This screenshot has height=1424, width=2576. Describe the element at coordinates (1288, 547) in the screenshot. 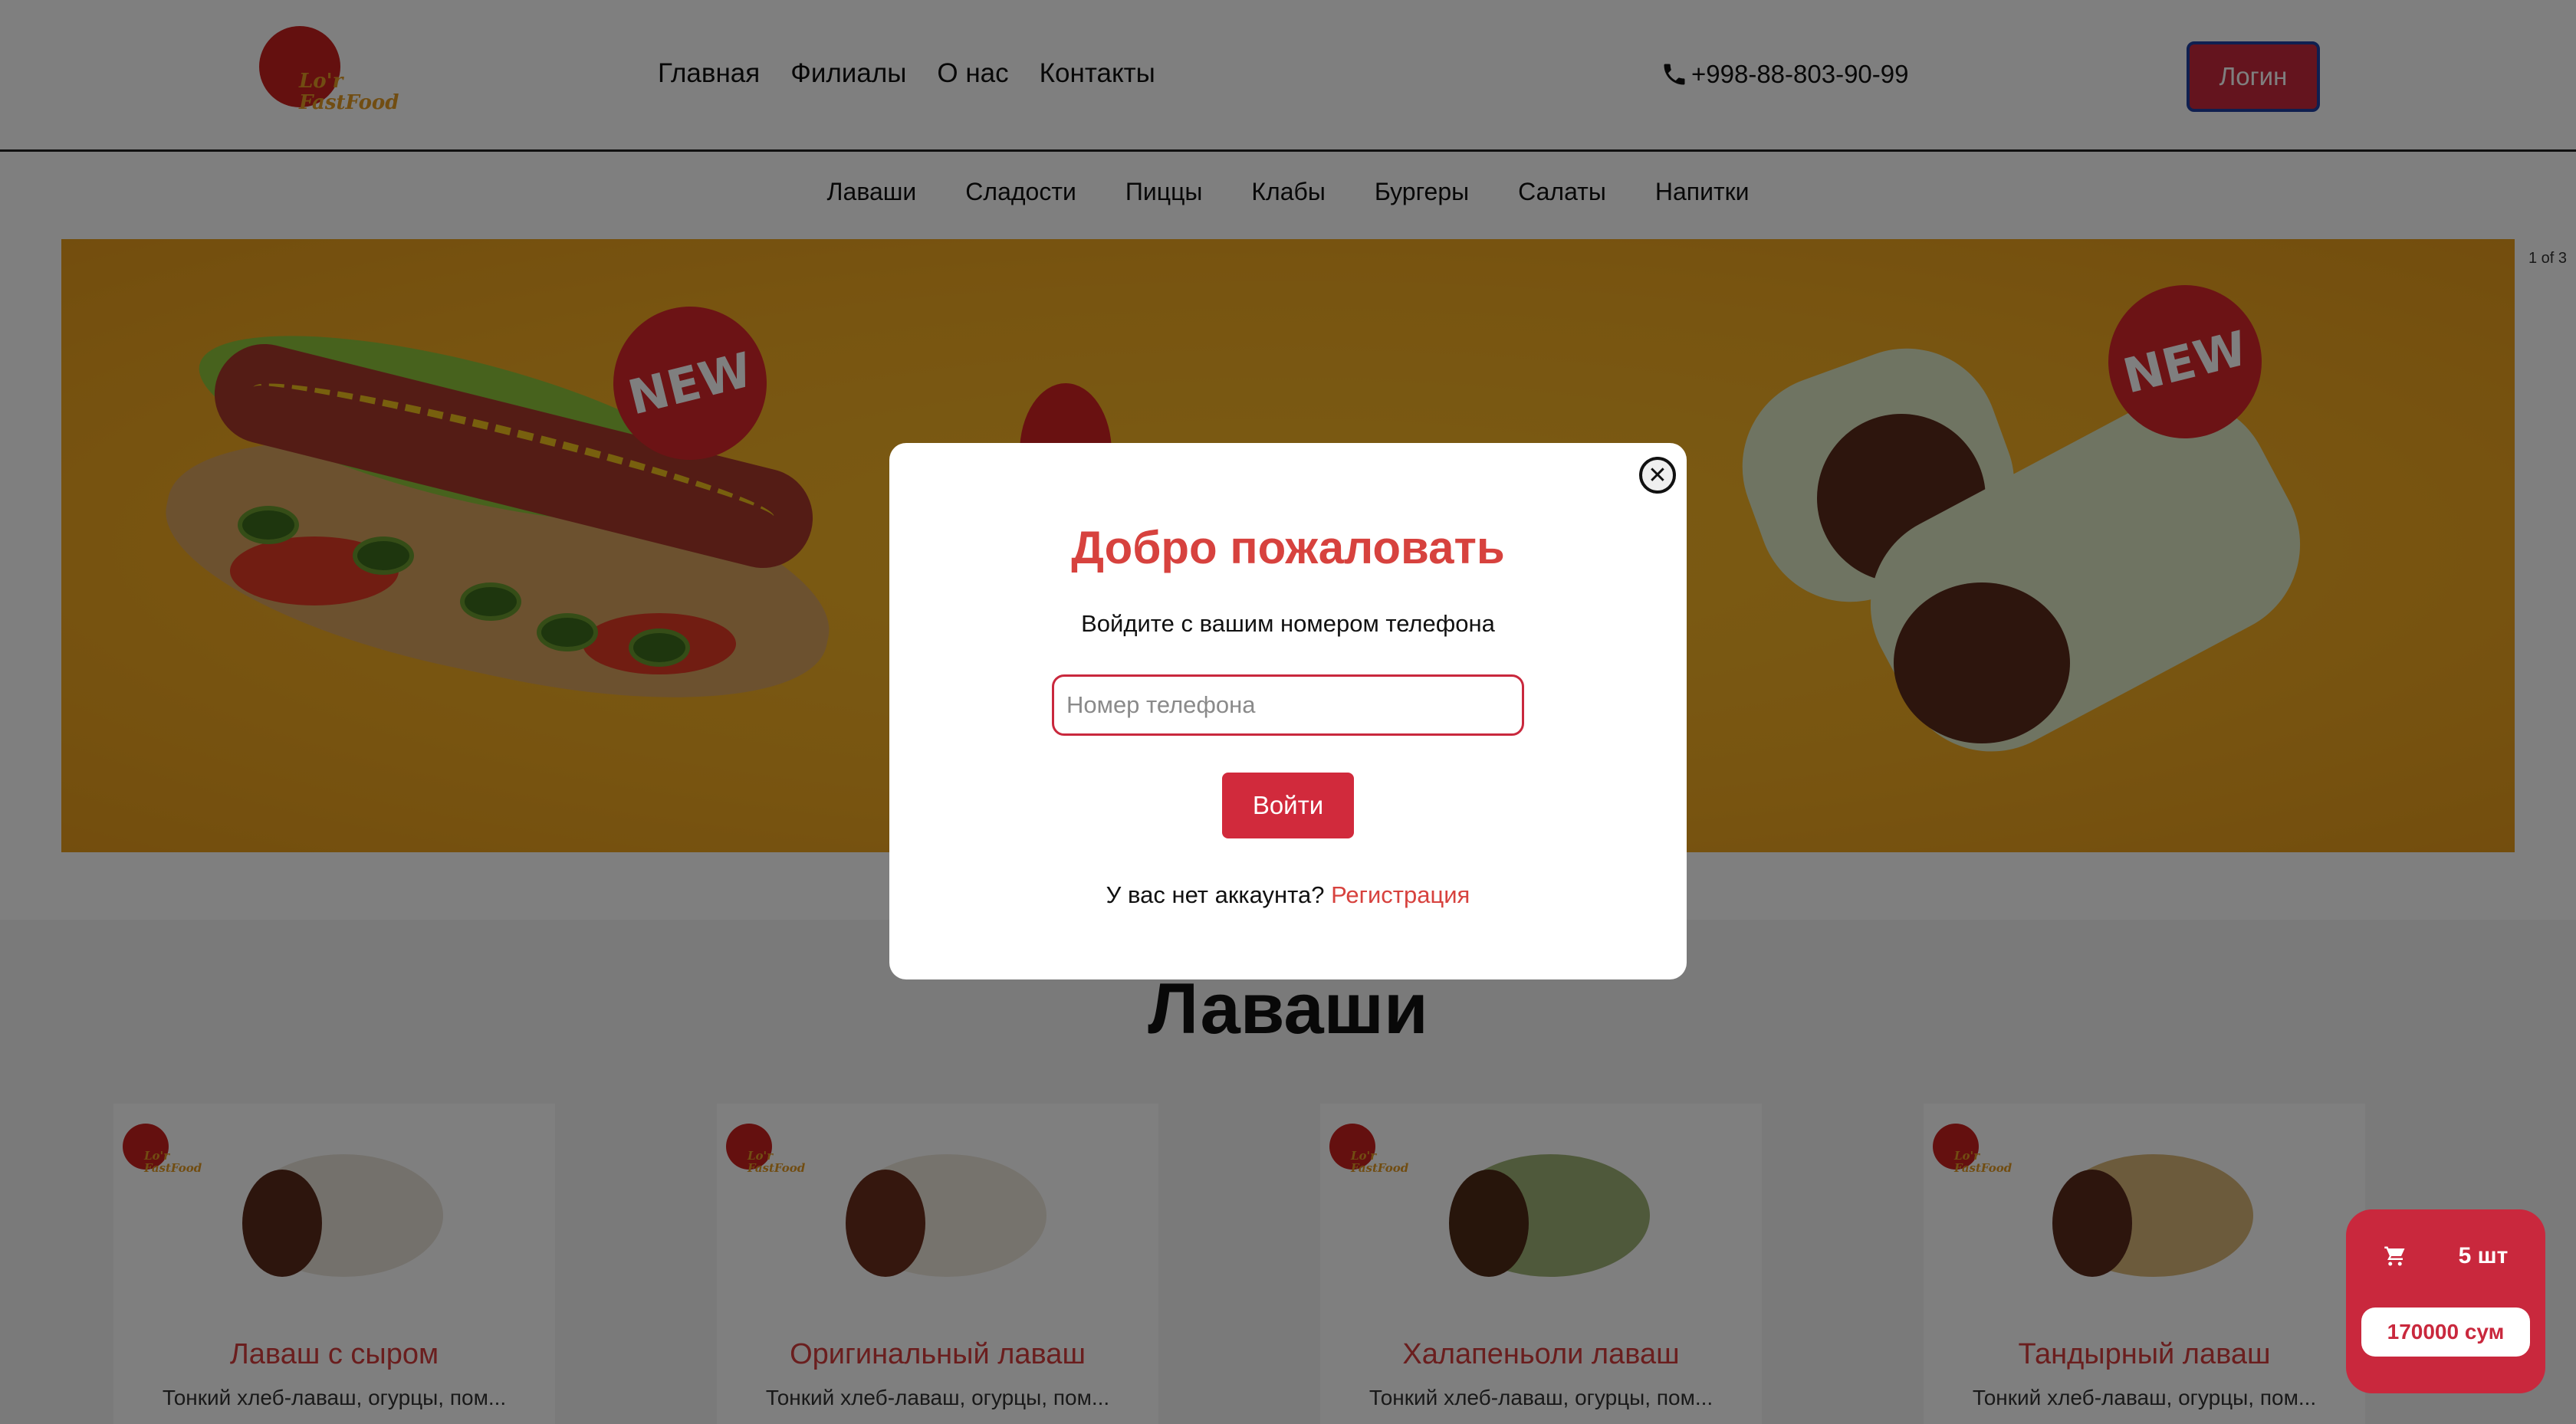

I see `modal-title: Добро пожаловать` at that location.